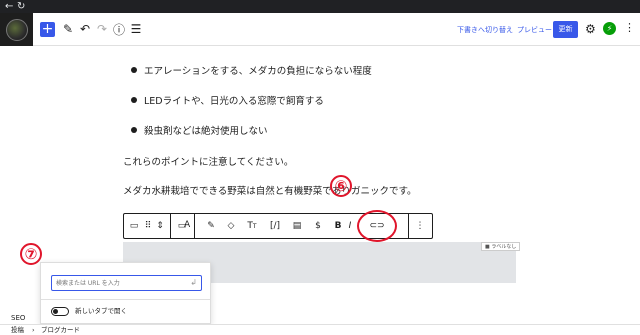  What do you see at coordinates (318, 226) in the screenshot?
I see `dollar-icon: $` at bounding box center [318, 226].